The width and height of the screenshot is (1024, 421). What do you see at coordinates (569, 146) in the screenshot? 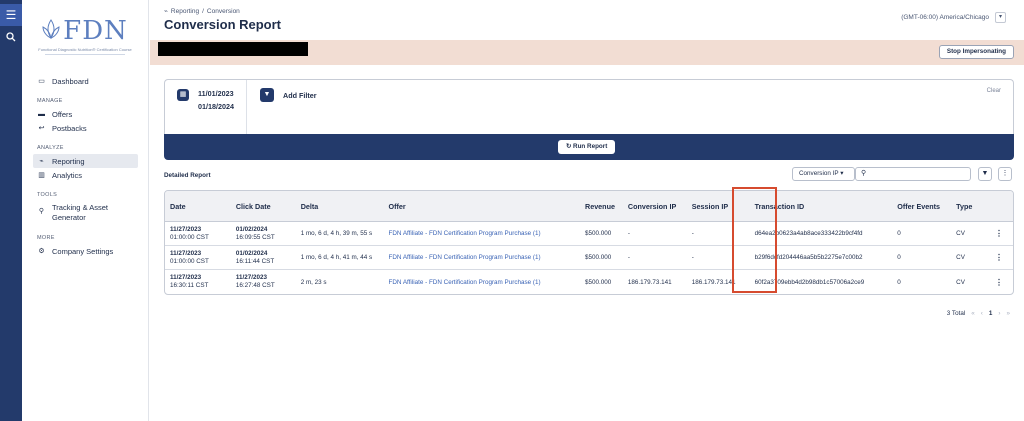
I see `refresh-icon: ↻` at bounding box center [569, 146].